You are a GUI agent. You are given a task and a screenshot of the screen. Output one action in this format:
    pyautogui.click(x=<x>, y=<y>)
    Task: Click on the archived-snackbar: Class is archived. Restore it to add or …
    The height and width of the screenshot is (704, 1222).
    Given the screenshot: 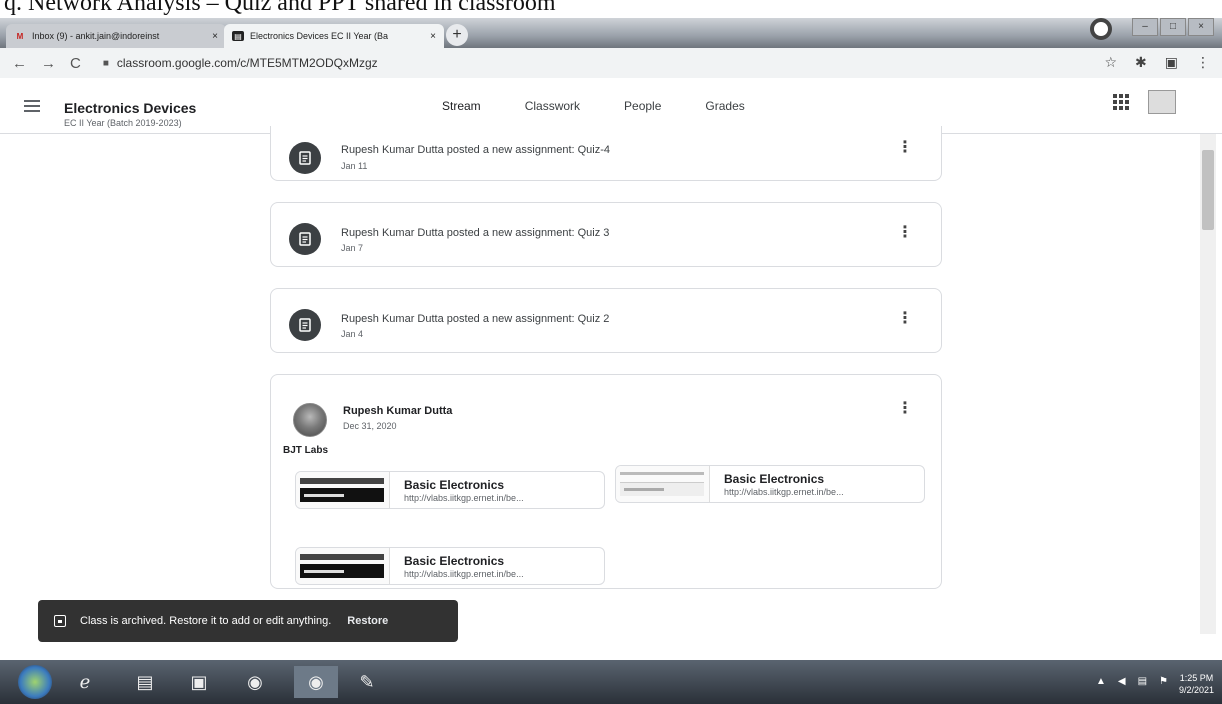 What is the action you would take?
    pyautogui.click(x=248, y=621)
    